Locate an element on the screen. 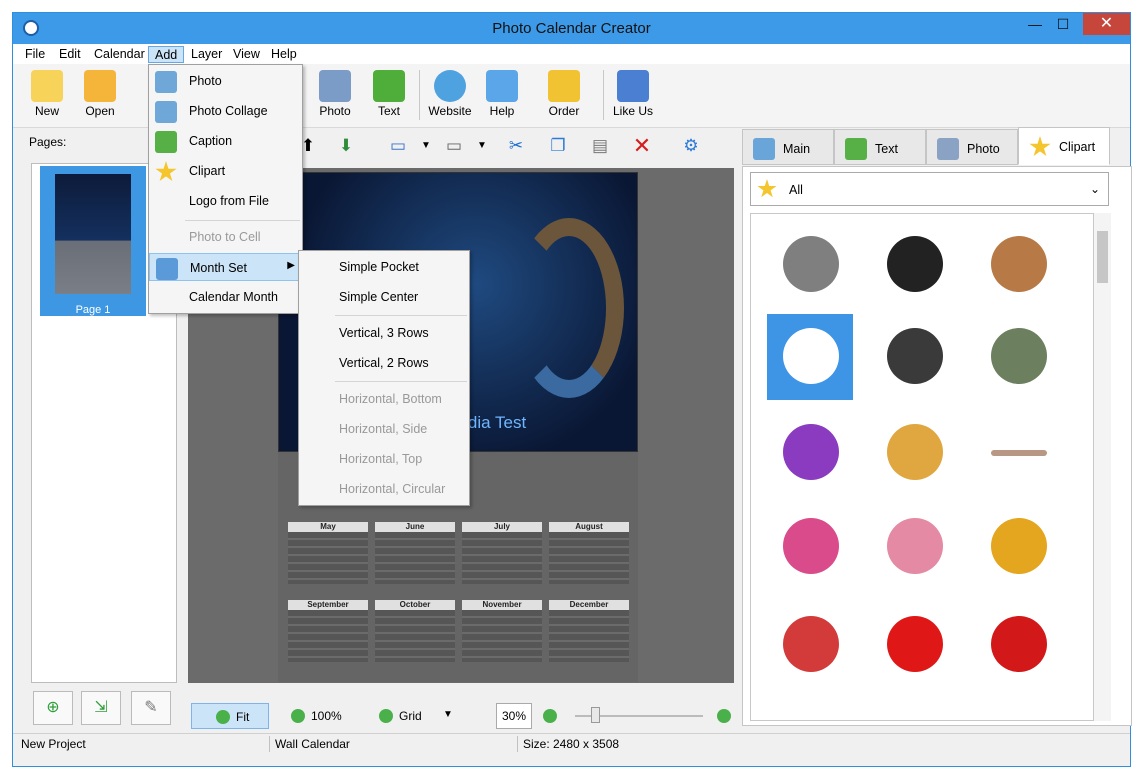 The width and height of the screenshot is (1143, 778). grid-dropdown-icon: ▼ is located at coordinates (451, 716).